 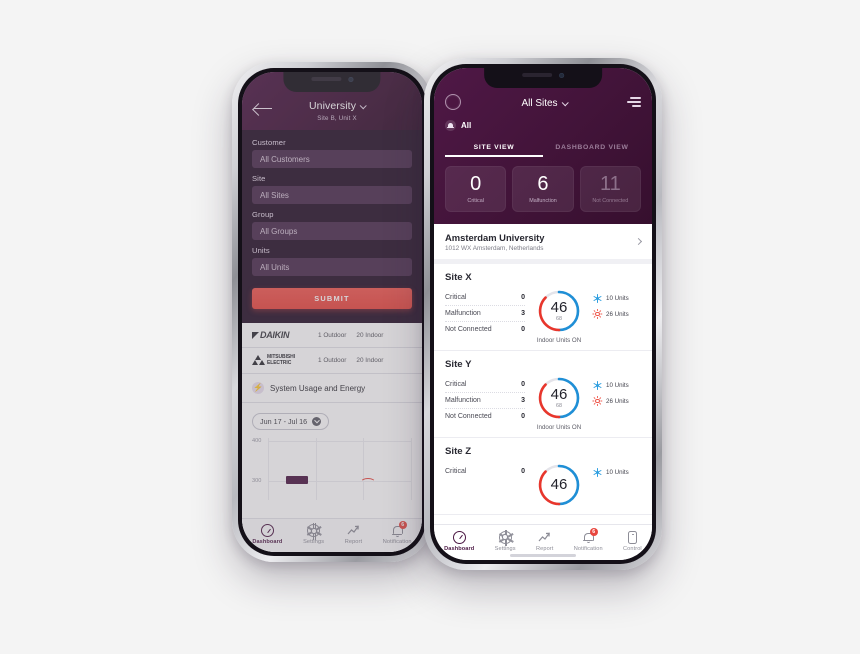 I want to click on chevron-down-circle-icon, so click(x=317, y=421).